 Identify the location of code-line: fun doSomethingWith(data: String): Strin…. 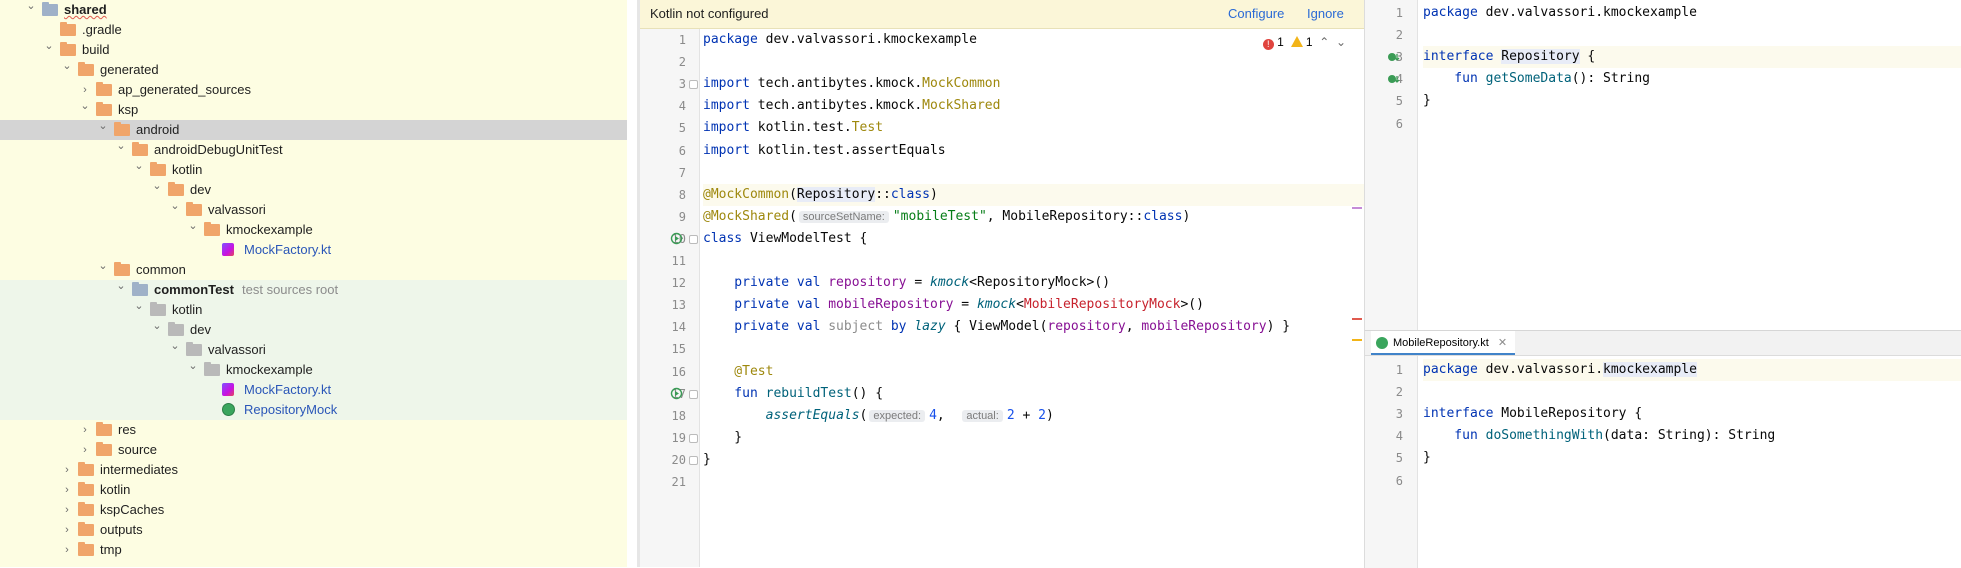
(1692, 436).